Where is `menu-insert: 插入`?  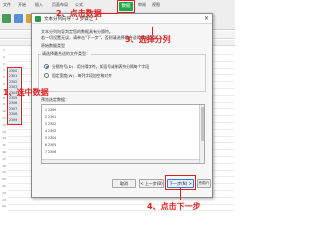
menu-insert: 插入 is located at coordinates (39, 5).